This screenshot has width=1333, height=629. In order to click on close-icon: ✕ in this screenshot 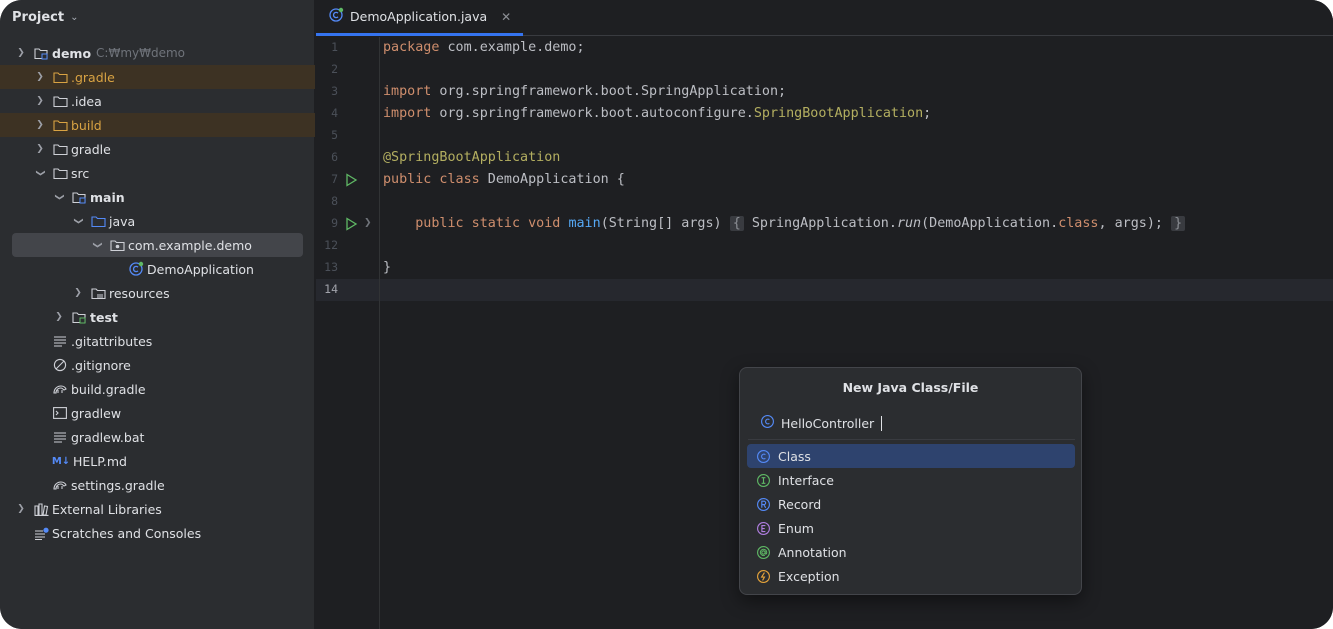, I will do `click(506, 17)`.